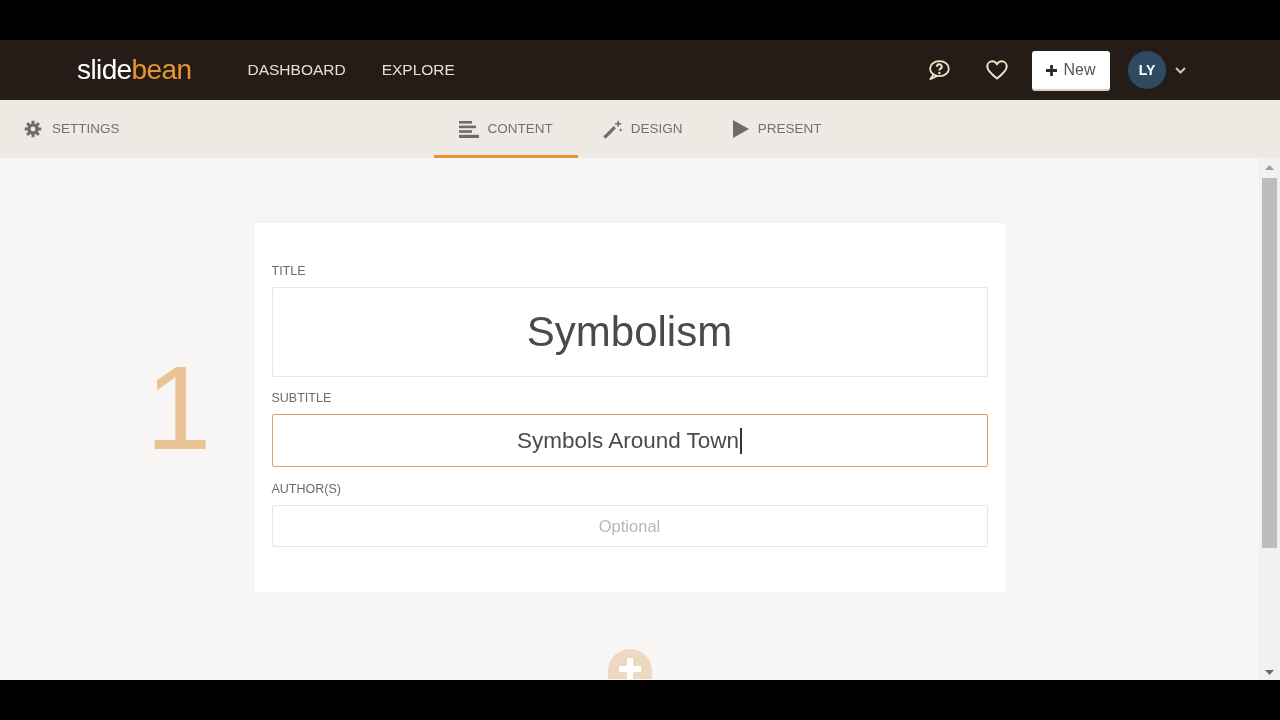 The width and height of the screenshot is (1280, 720). Describe the element at coordinates (997, 70) in the screenshot. I see `heart-icon` at that location.